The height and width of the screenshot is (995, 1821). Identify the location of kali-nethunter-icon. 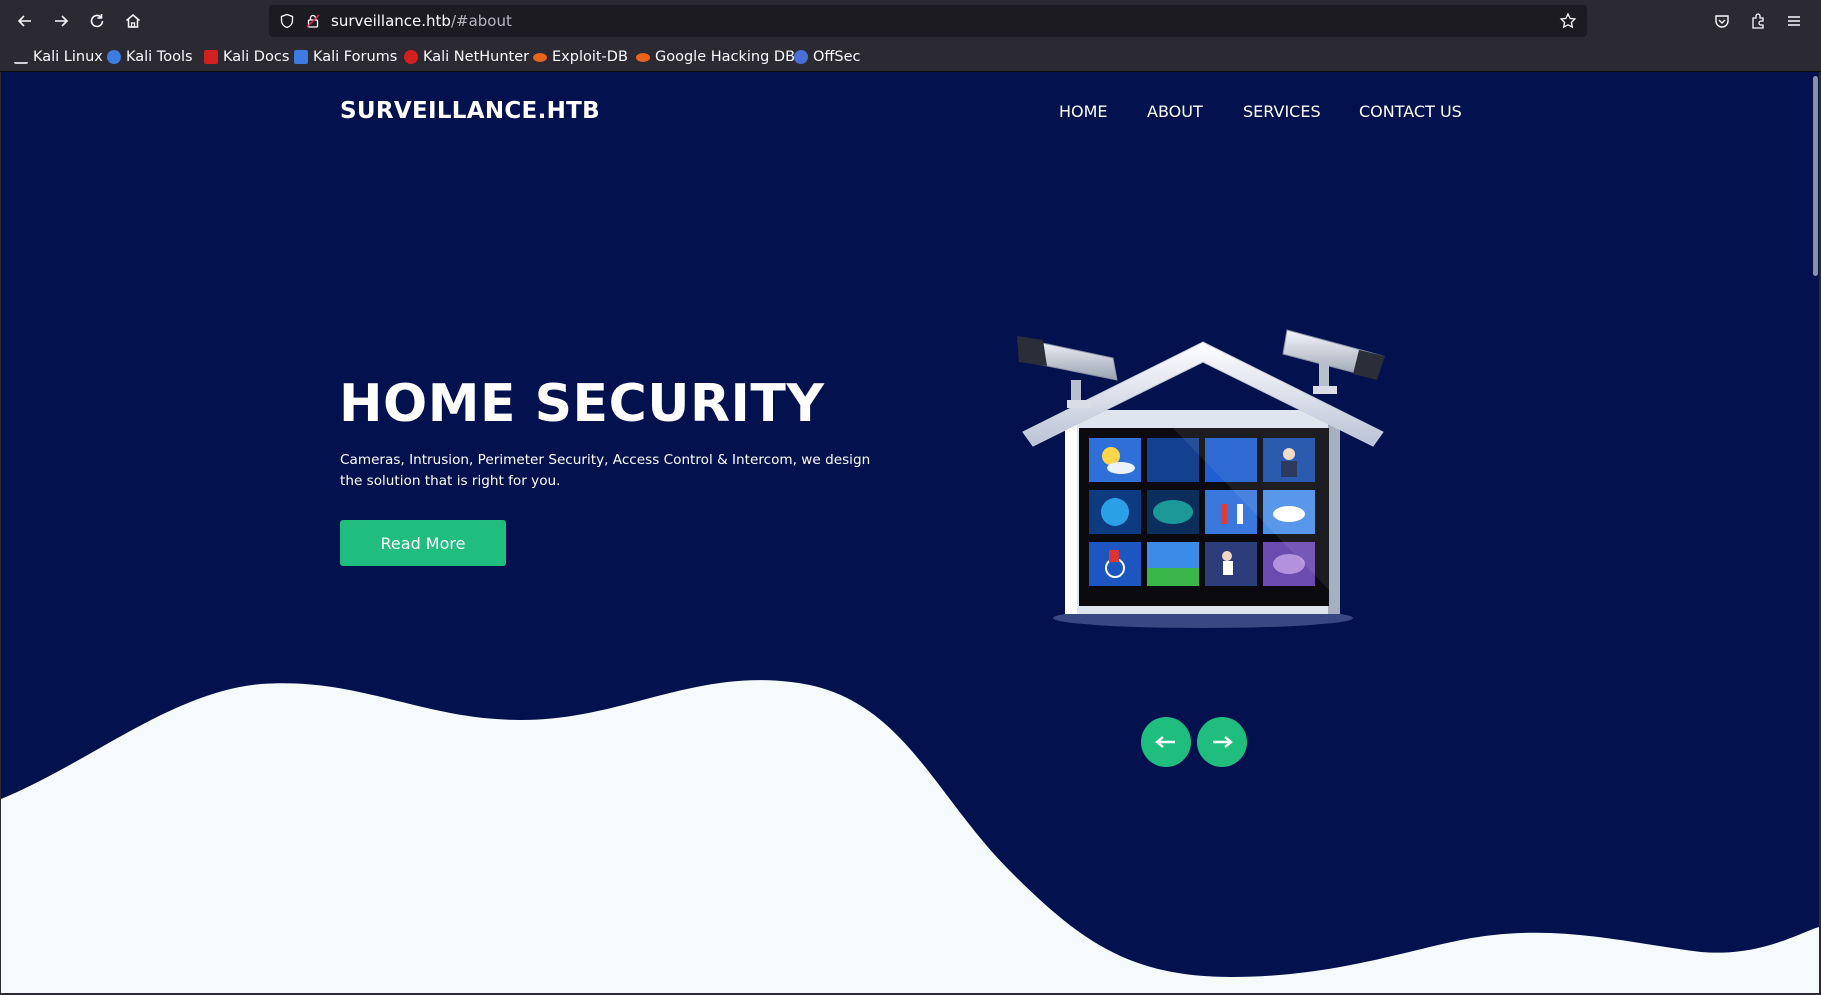
(411, 57).